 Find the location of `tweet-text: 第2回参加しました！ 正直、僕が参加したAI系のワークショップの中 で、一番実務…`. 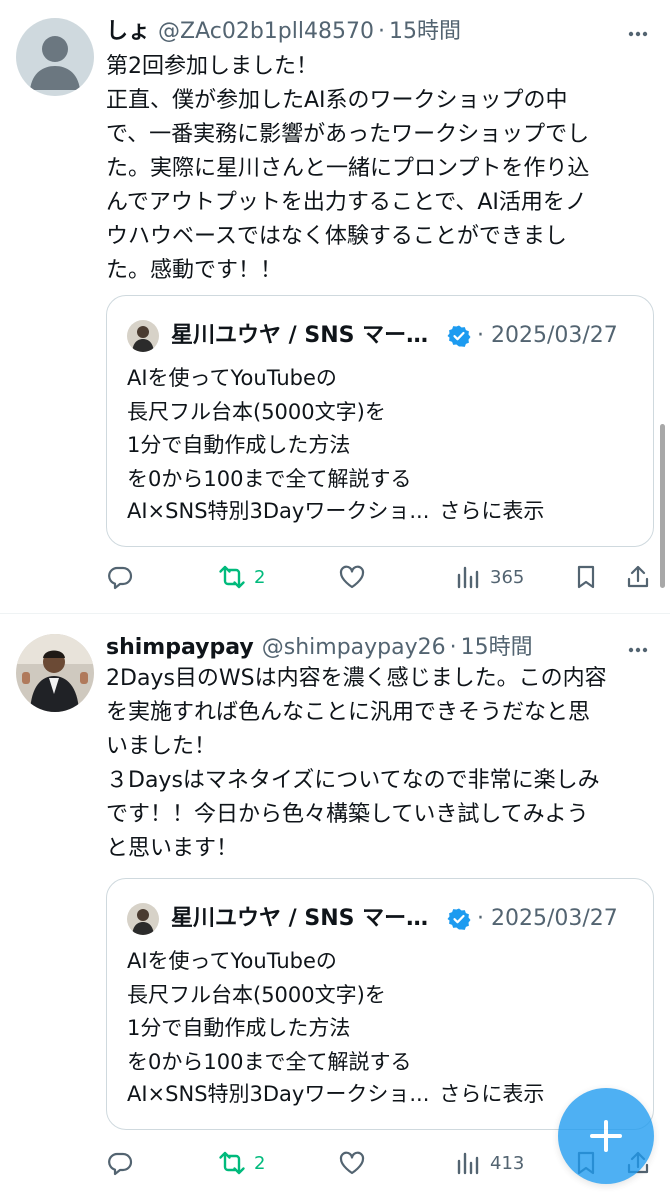

tweet-text: 第2回参加しました！ 正直、僕が参加したAI系のワークショップの中 で、一番実務… is located at coordinates (348, 168).